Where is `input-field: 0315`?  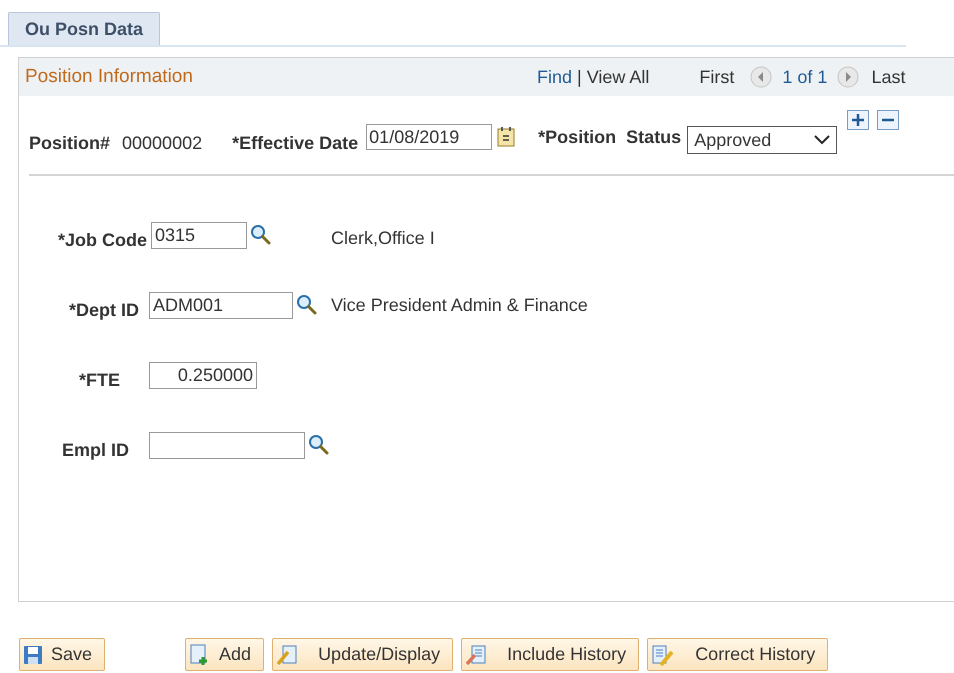 input-field: 0315 is located at coordinates (199, 235).